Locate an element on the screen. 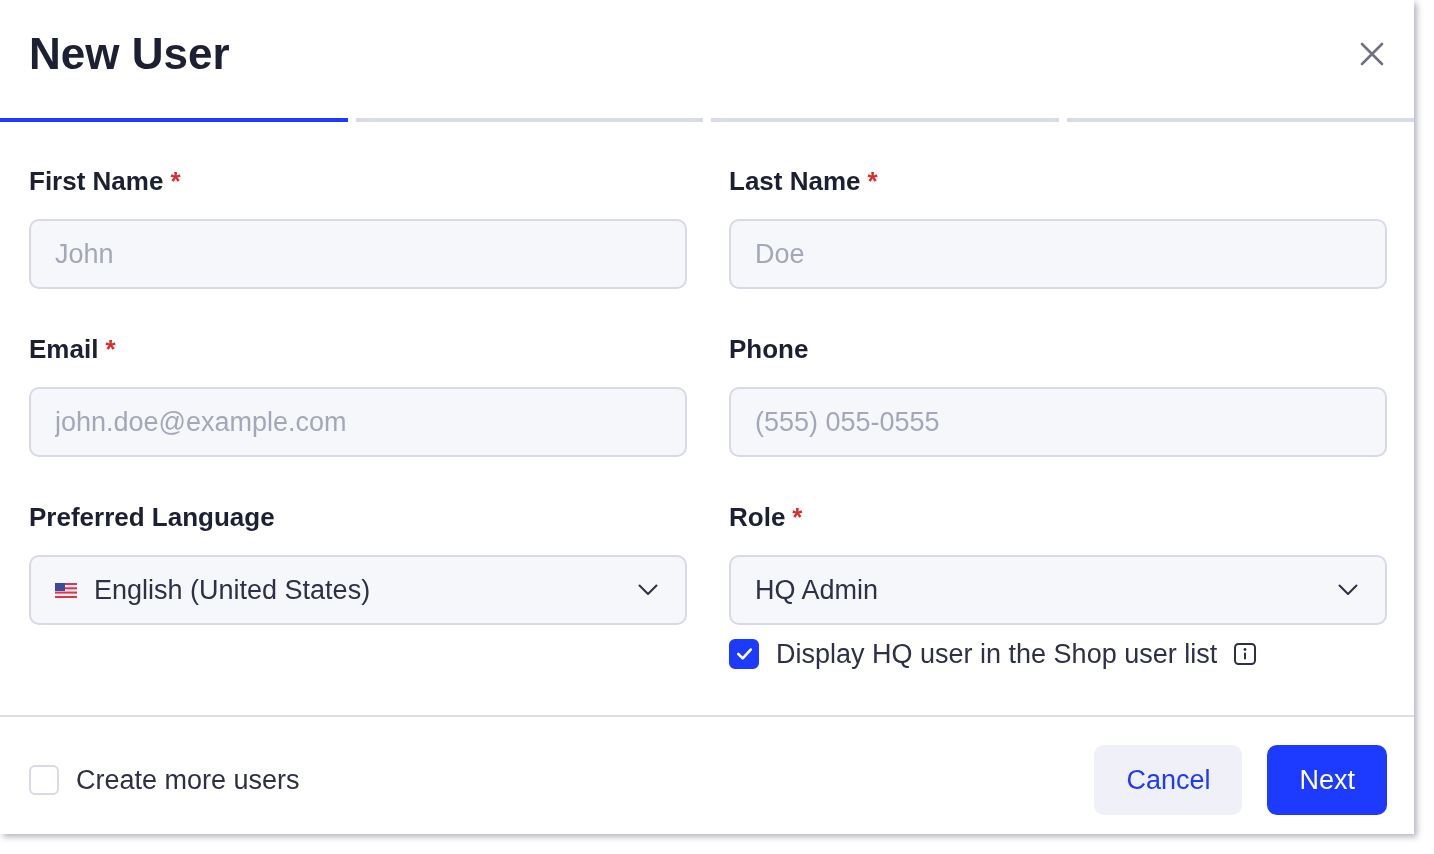 This screenshot has width=1434, height=854. checkmark-icon is located at coordinates (744, 654).